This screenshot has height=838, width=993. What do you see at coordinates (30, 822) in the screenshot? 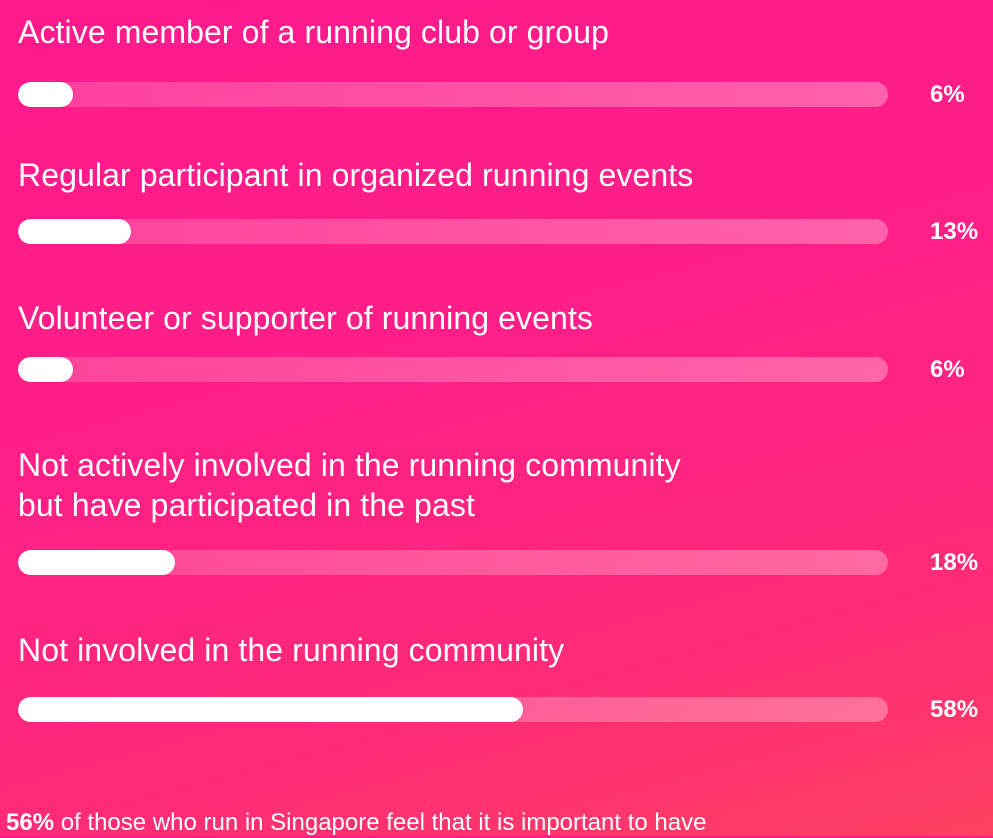
I see `footnote-highlight: 56%` at bounding box center [30, 822].